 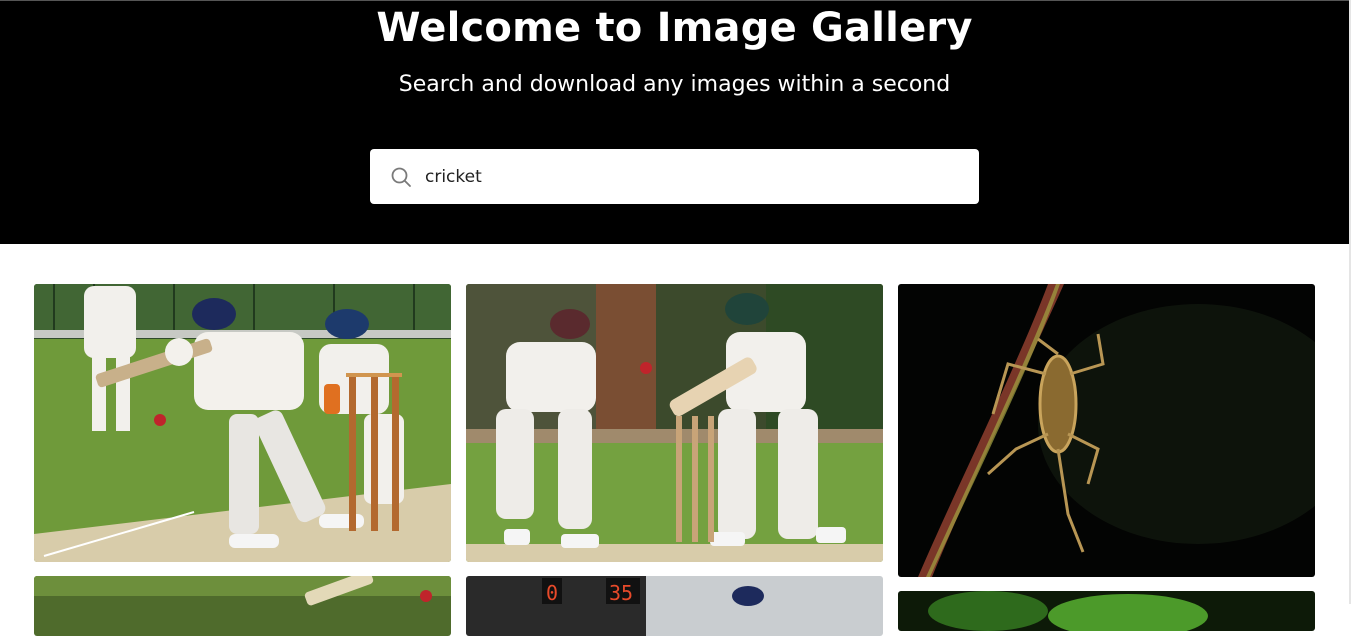 I want to click on svg-text: 0, so click(x=552, y=593).